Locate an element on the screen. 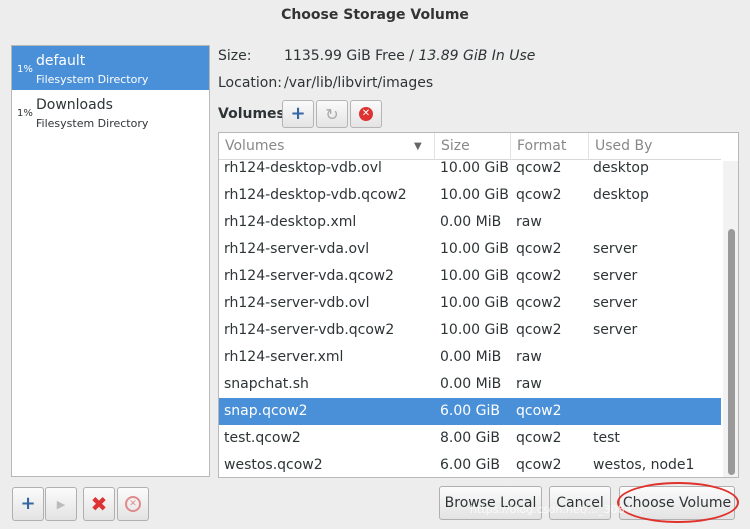 This screenshot has height=529, width=750. table-row: snapchat.sh 0.00 MiB raw is located at coordinates (470, 384).